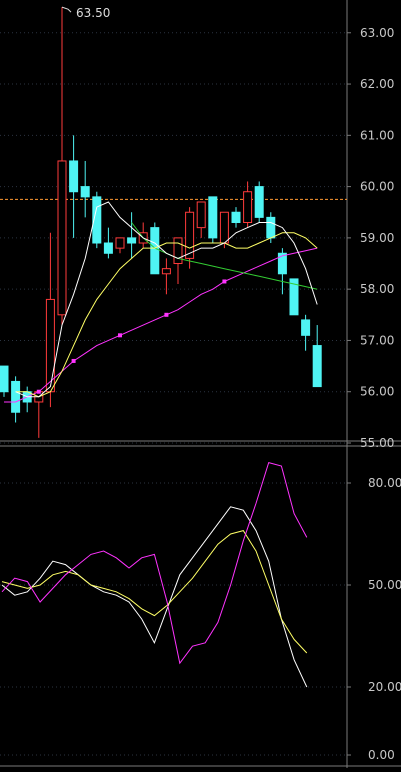 The image size is (401, 772). What do you see at coordinates (377, 392) in the screenshot?
I see `price-tick-label: 56.00` at bounding box center [377, 392].